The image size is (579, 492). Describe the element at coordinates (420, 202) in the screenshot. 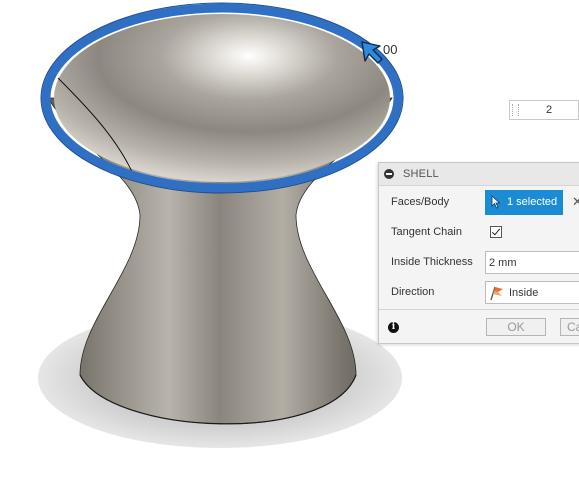

I see `faces-label: Faces/Body` at that location.